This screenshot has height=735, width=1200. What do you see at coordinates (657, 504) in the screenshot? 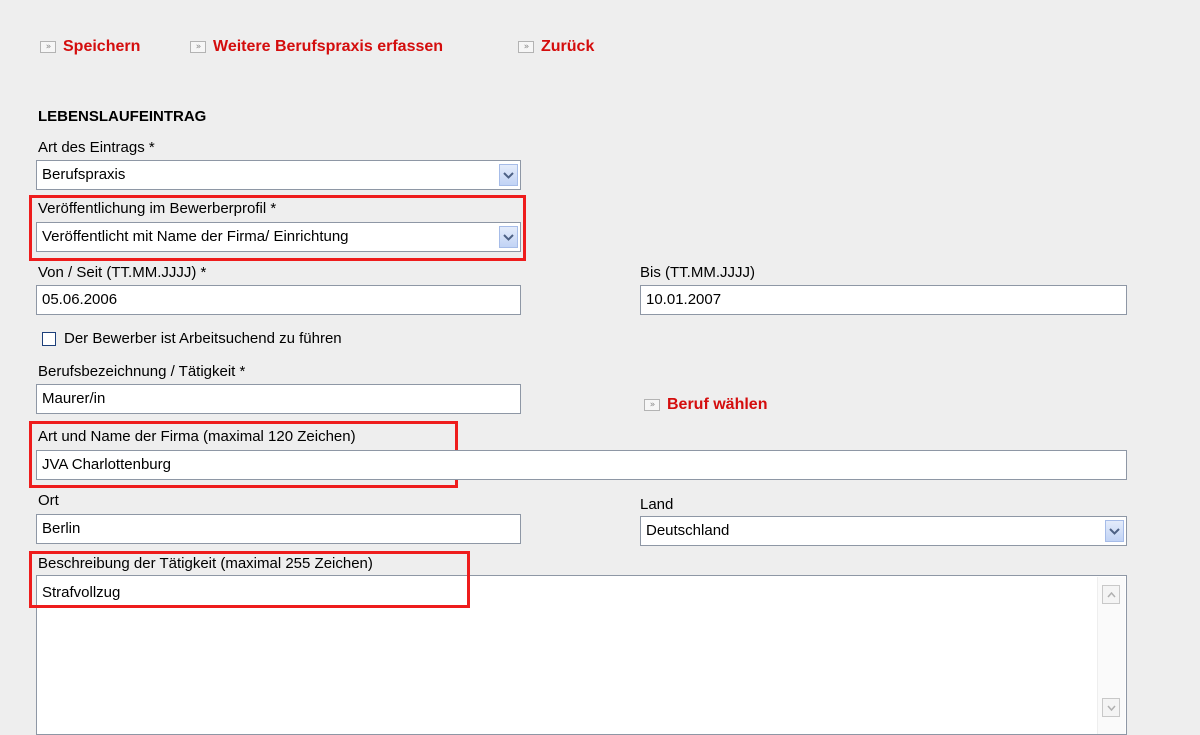
I see `country-label: Land` at bounding box center [657, 504].